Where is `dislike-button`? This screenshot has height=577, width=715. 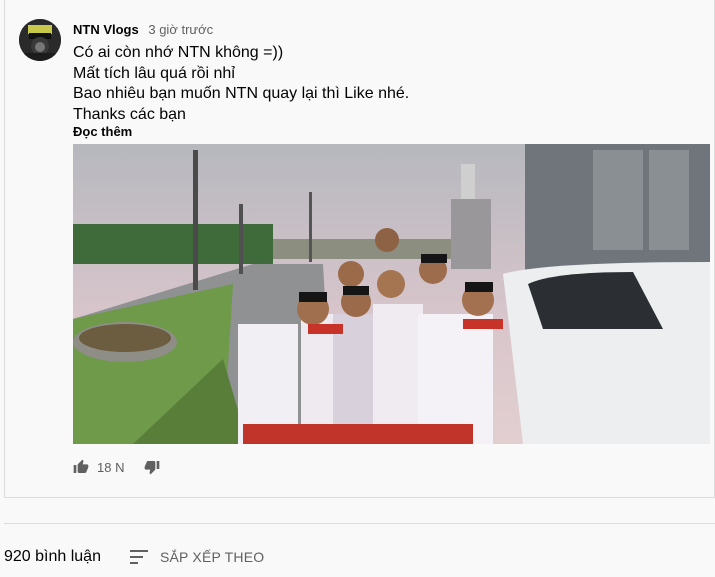 dislike-button is located at coordinates (152, 467).